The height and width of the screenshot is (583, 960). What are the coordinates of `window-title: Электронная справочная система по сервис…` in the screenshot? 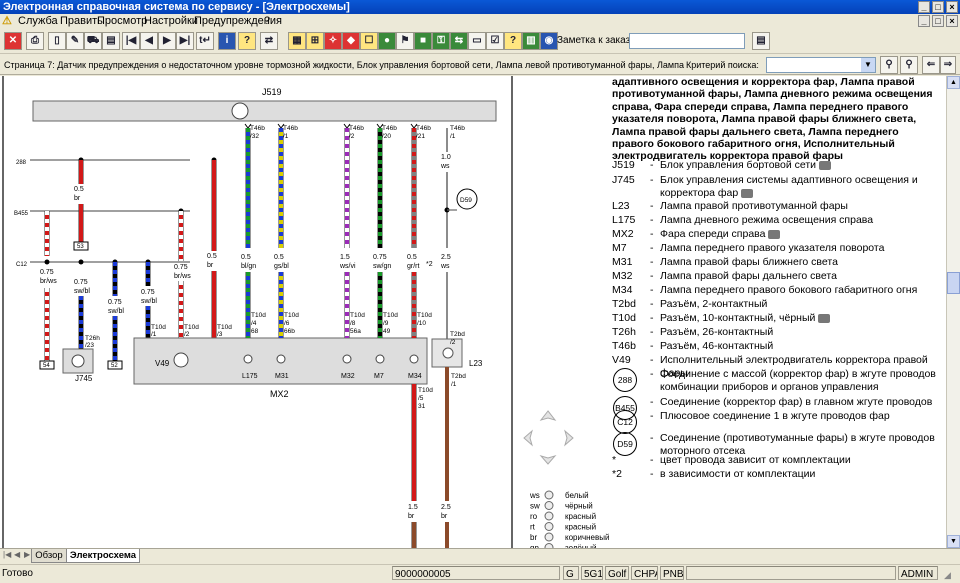 It's located at (176, 7).